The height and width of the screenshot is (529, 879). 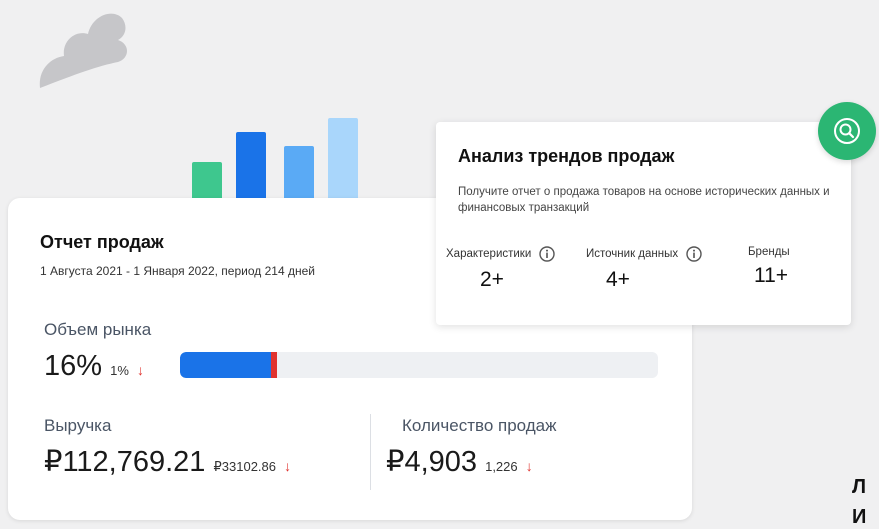 What do you see at coordinates (769, 252) in the screenshot?
I see `stat-brands-label: Бренды` at bounding box center [769, 252].